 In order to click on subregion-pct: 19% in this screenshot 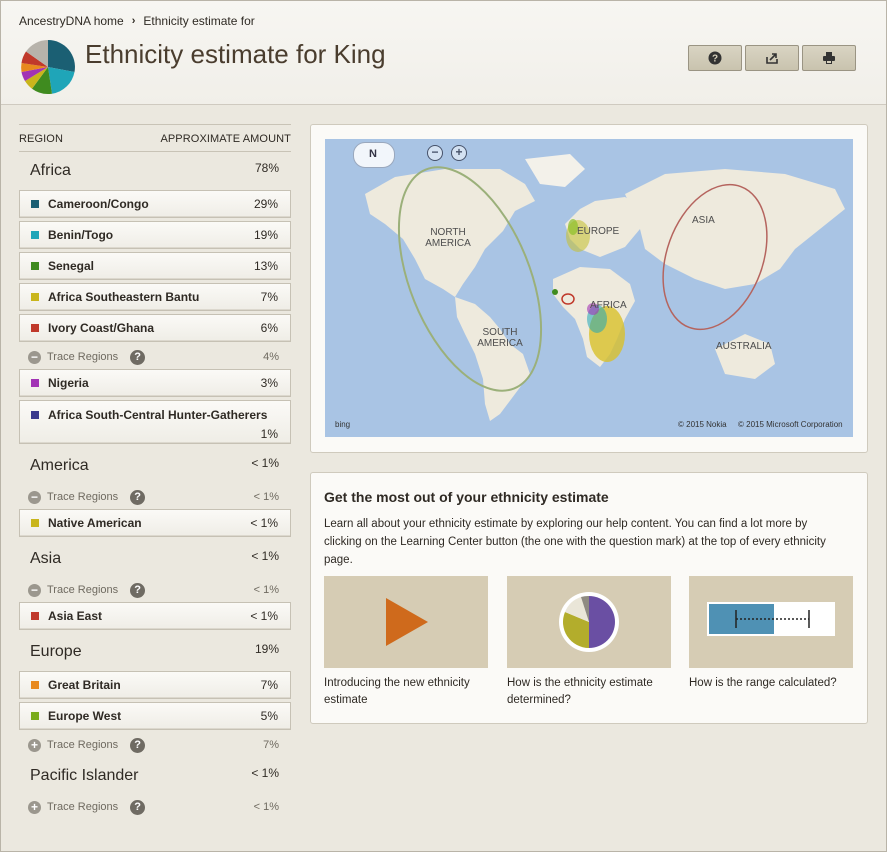, I will do `click(265, 235)`.